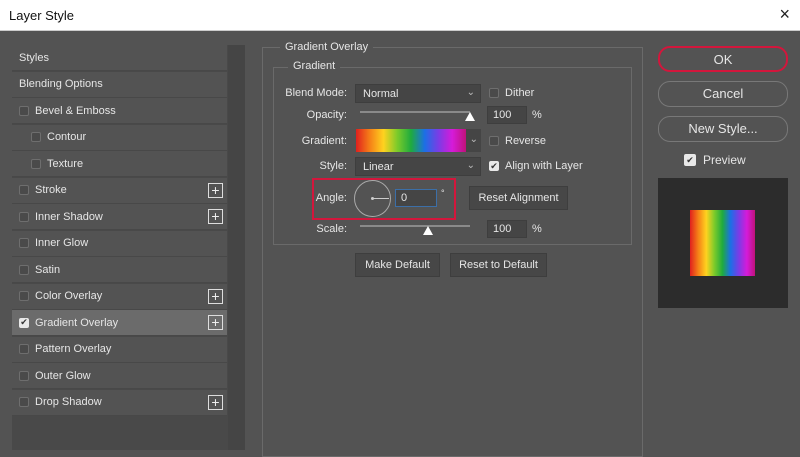 The image size is (800, 457). Describe the element at coordinates (68, 402) in the screenshot. I see `sidebar-item-label: Drop Shadow` at that location.